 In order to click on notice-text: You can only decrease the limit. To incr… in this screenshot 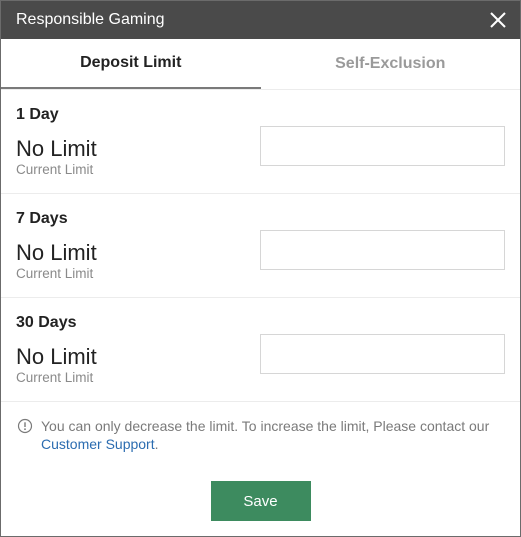, I will do `click(265, 426)`.